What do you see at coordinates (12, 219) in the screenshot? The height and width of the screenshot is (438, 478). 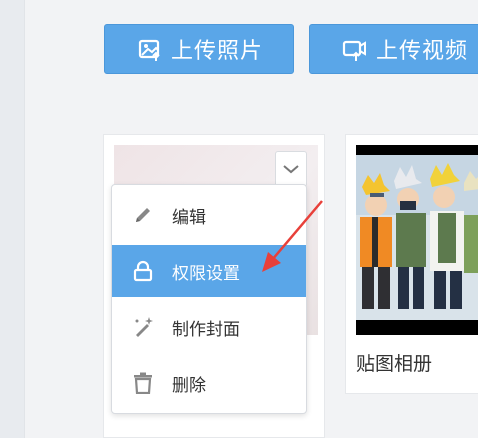 I see `side-panel-edge` at bounding box center [12, 219].